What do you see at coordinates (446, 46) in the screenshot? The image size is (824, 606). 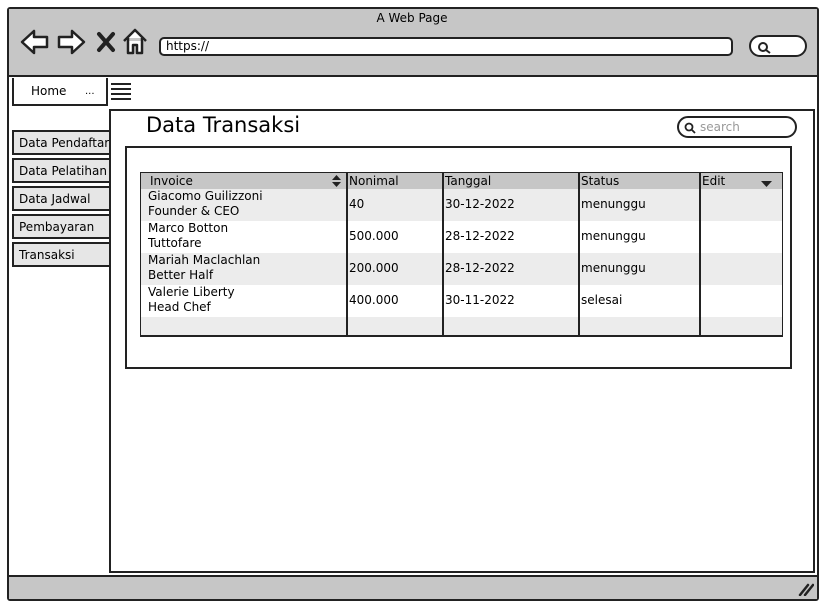 I see `url-input: https://` at bounding box center [446, 46].